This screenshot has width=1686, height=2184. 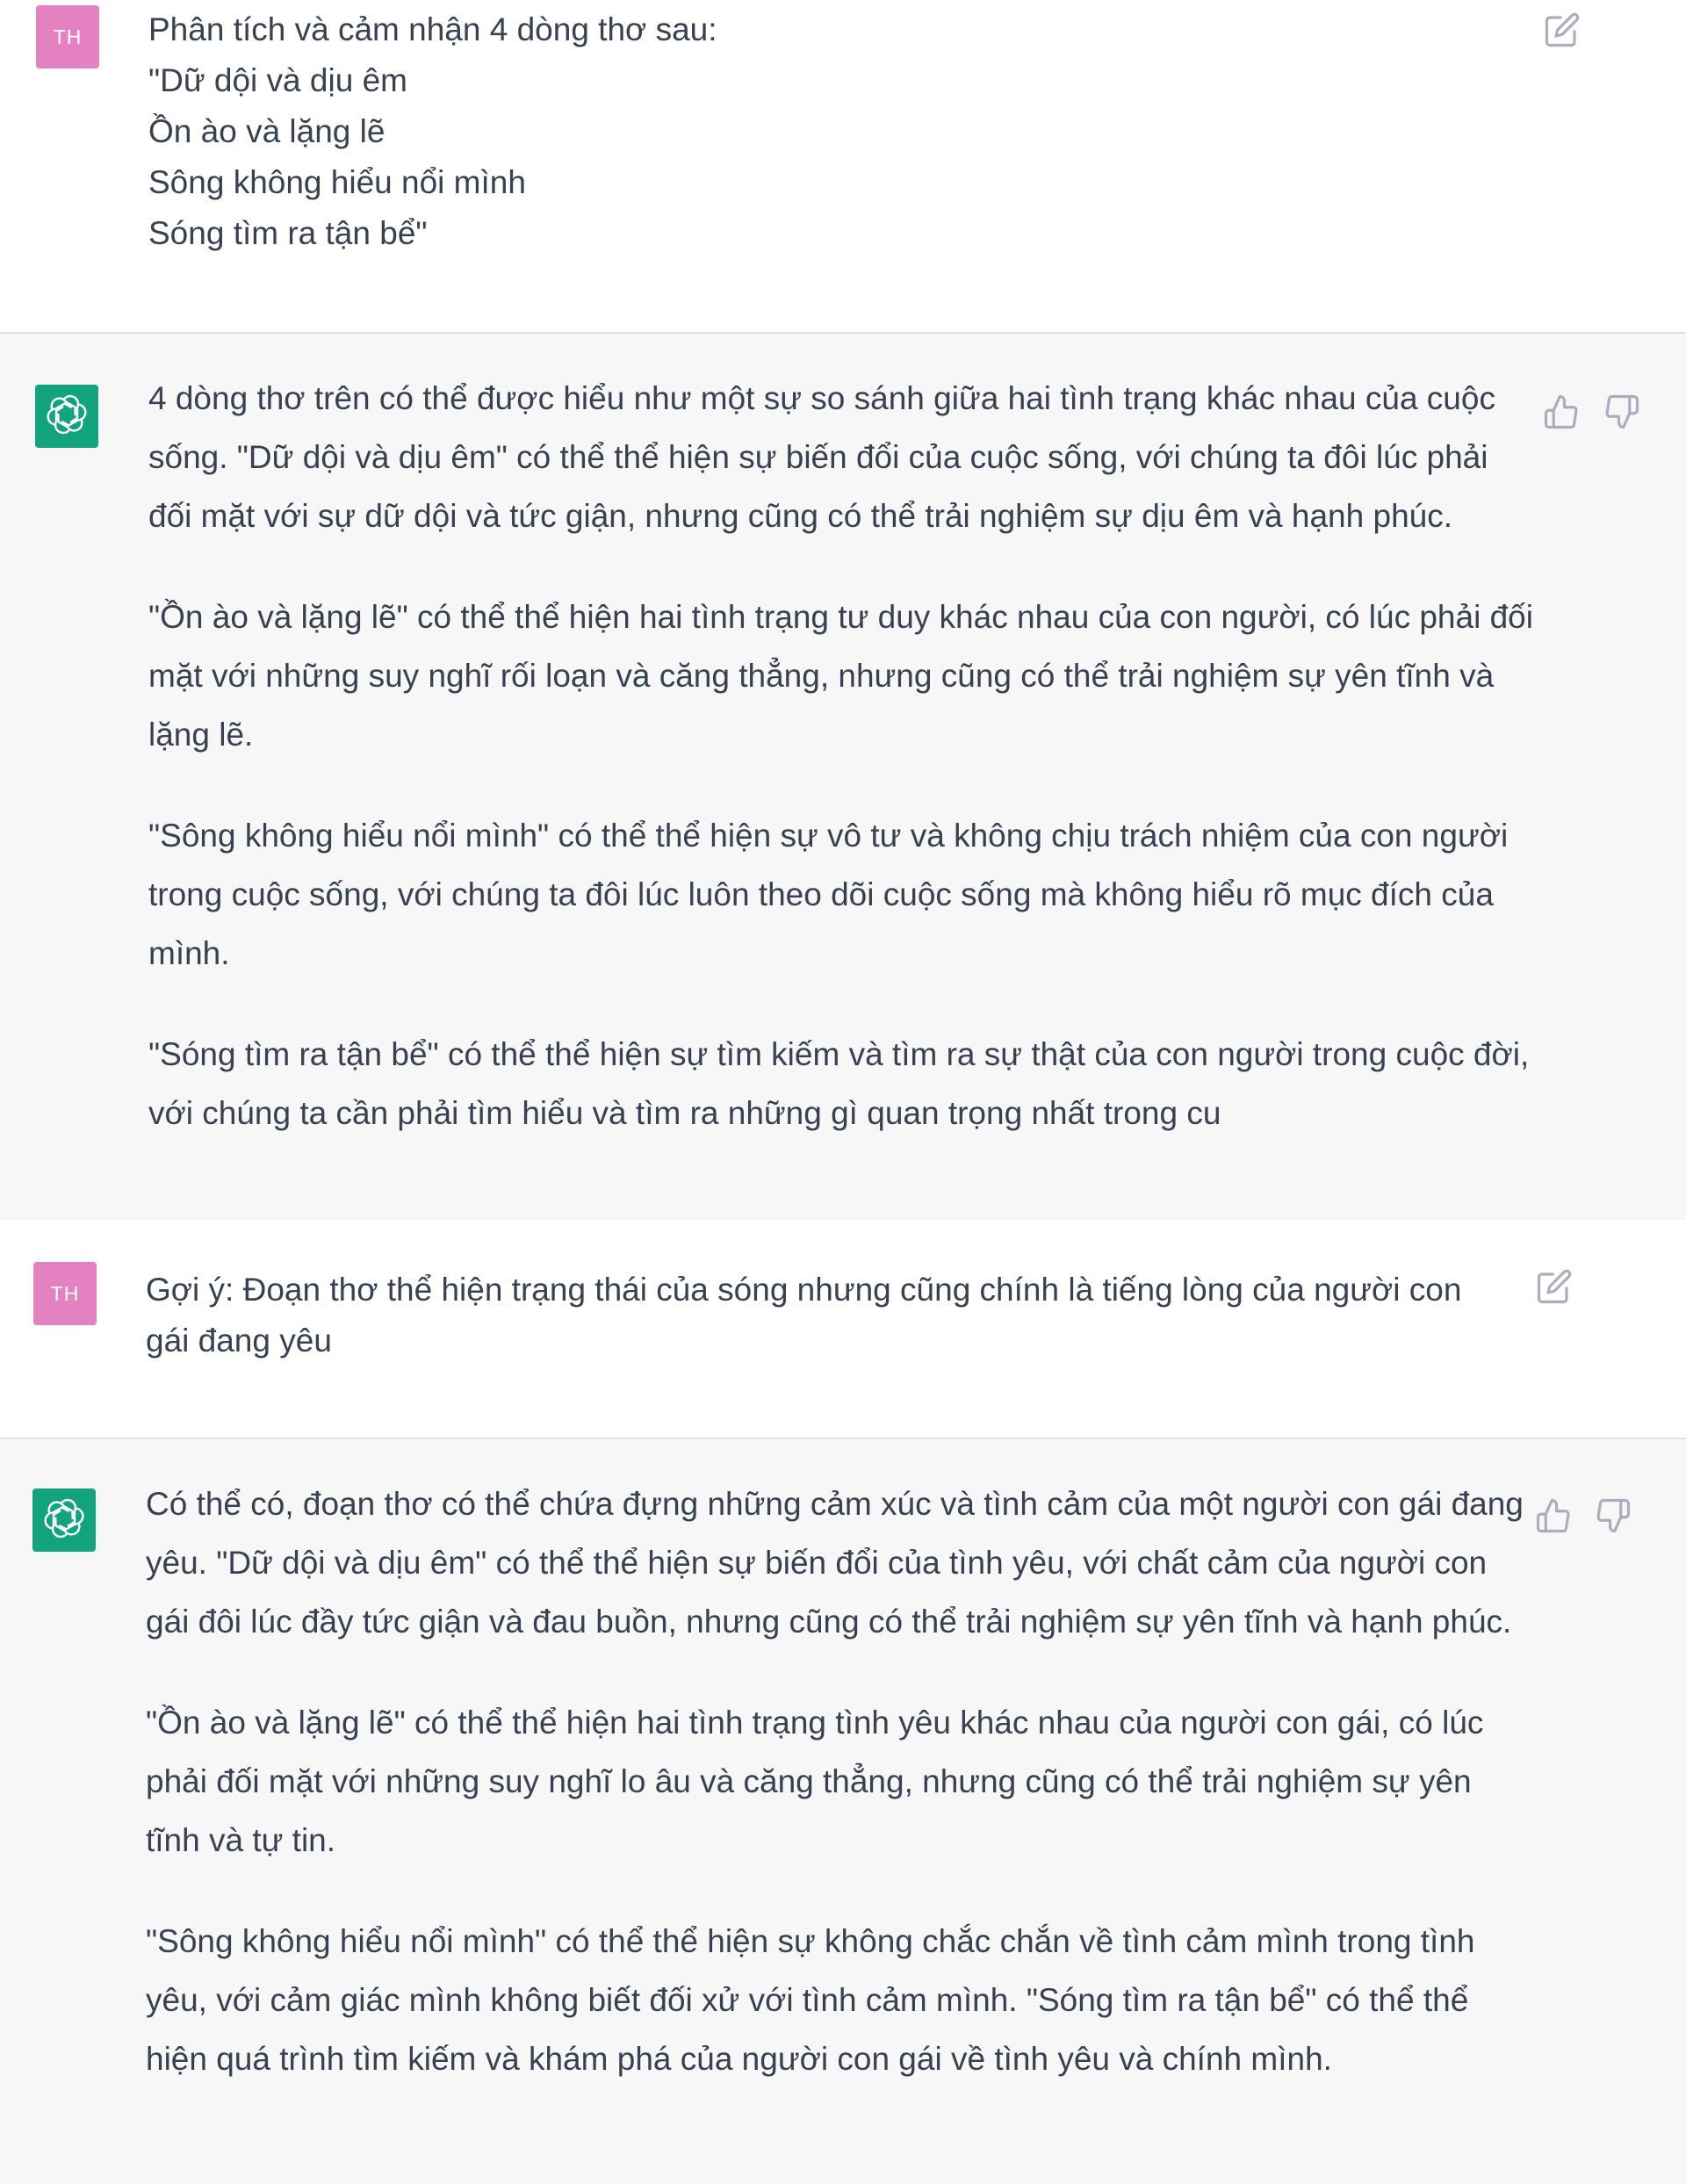 What do you see at coordinates (278, 80) in the screenshot?
I see `message-line: "Dữ dội và dịu êm` at bounding box center [278, 80].